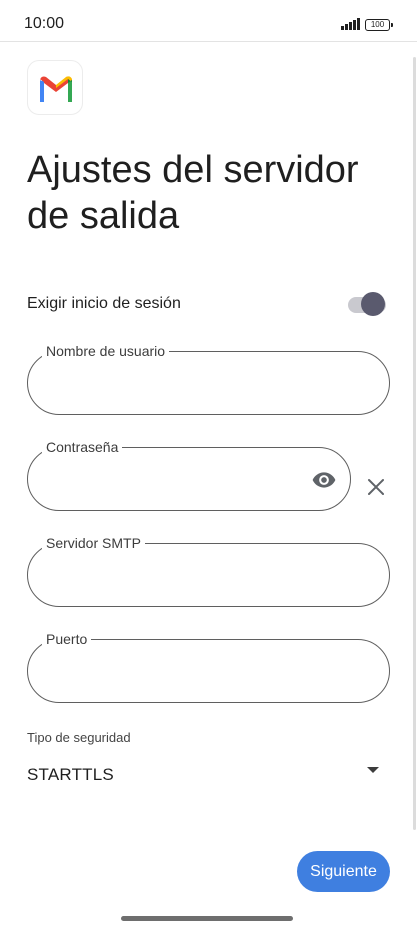 Image resolution: width=417 pixels, height=930 pixels. I want to click on username-input, so click(186, 383).